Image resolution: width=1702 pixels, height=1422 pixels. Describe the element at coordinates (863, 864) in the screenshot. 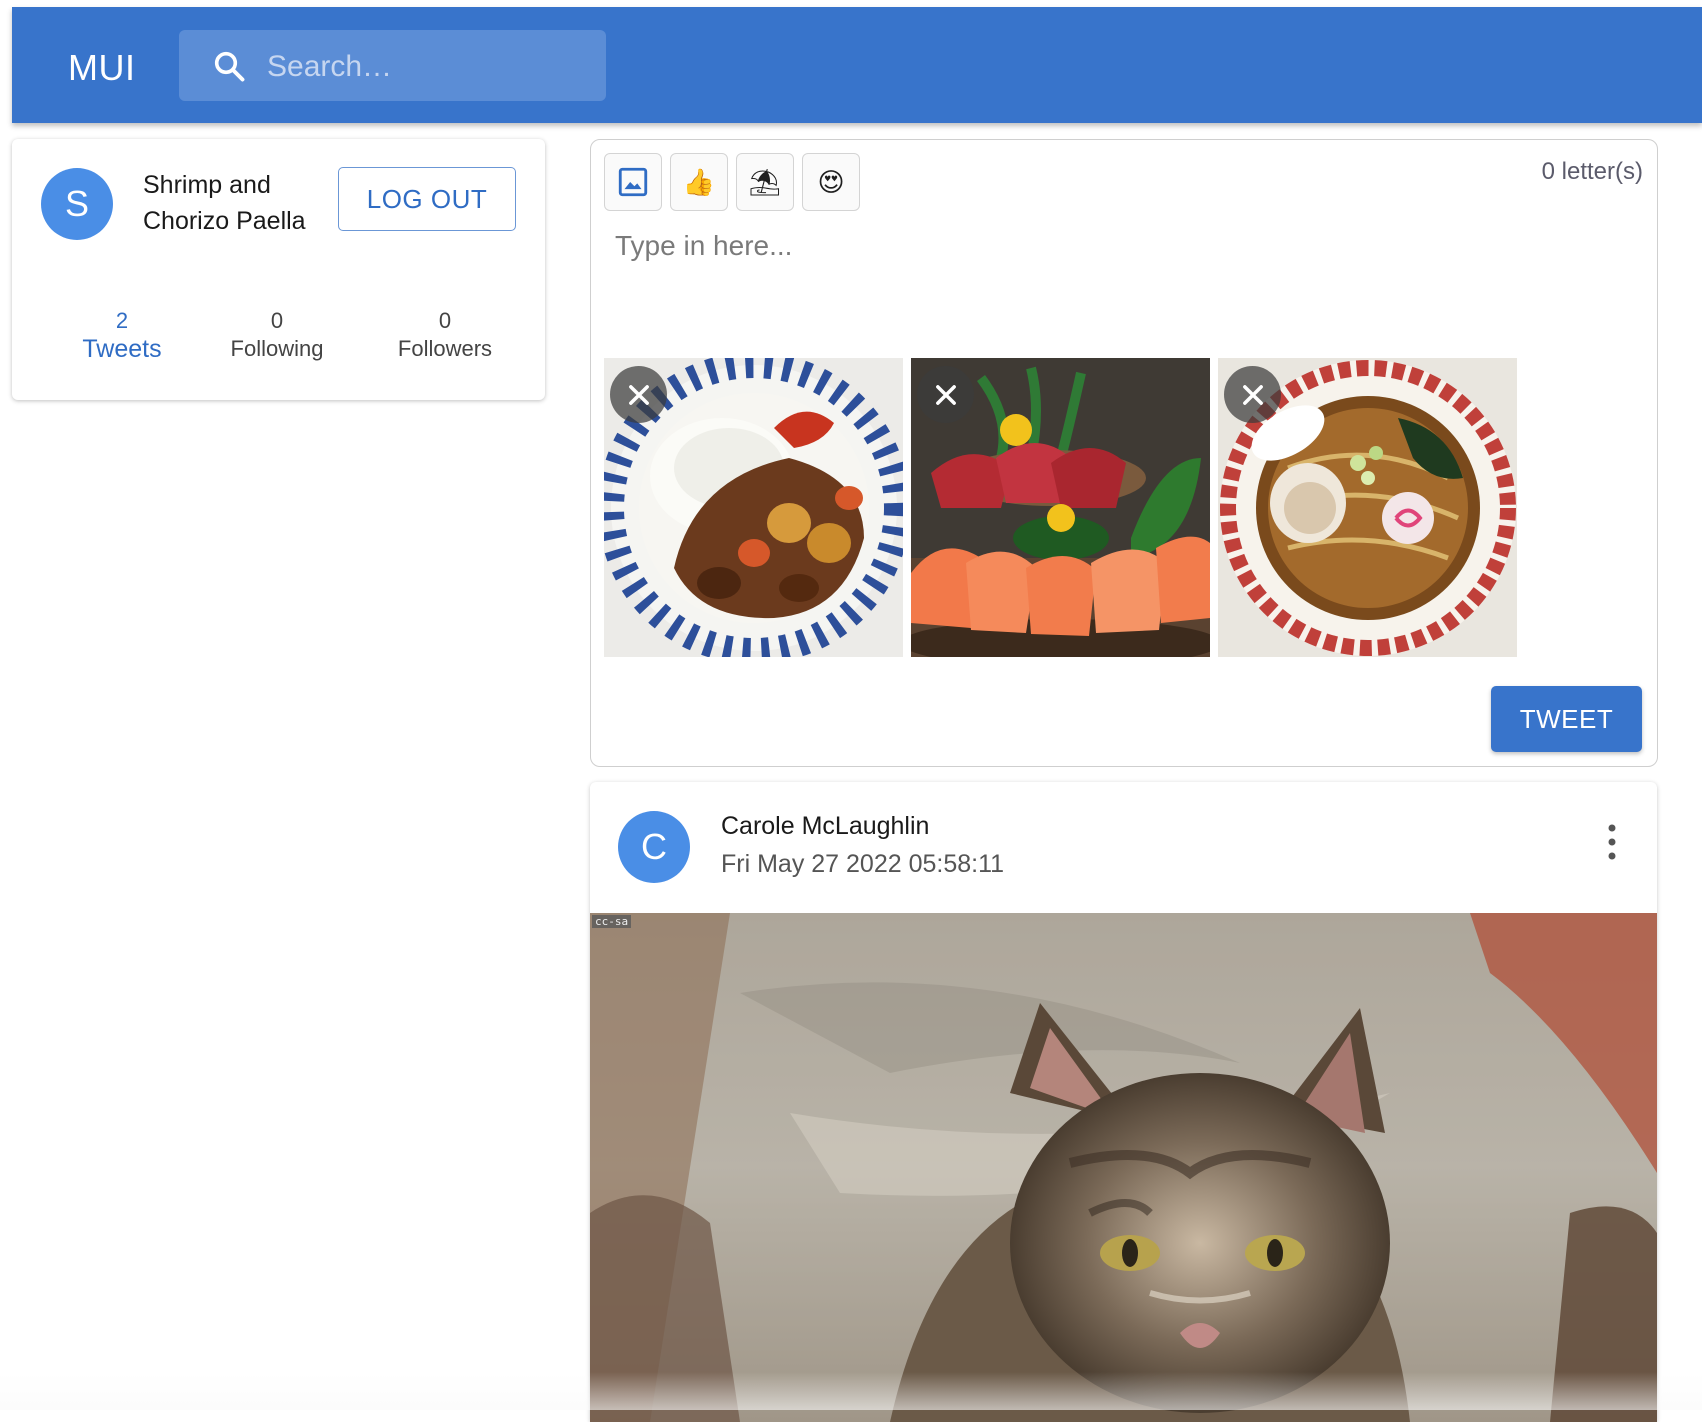

I see `post-timestamp: Fri May 27 2022 05:58:11` at that location.